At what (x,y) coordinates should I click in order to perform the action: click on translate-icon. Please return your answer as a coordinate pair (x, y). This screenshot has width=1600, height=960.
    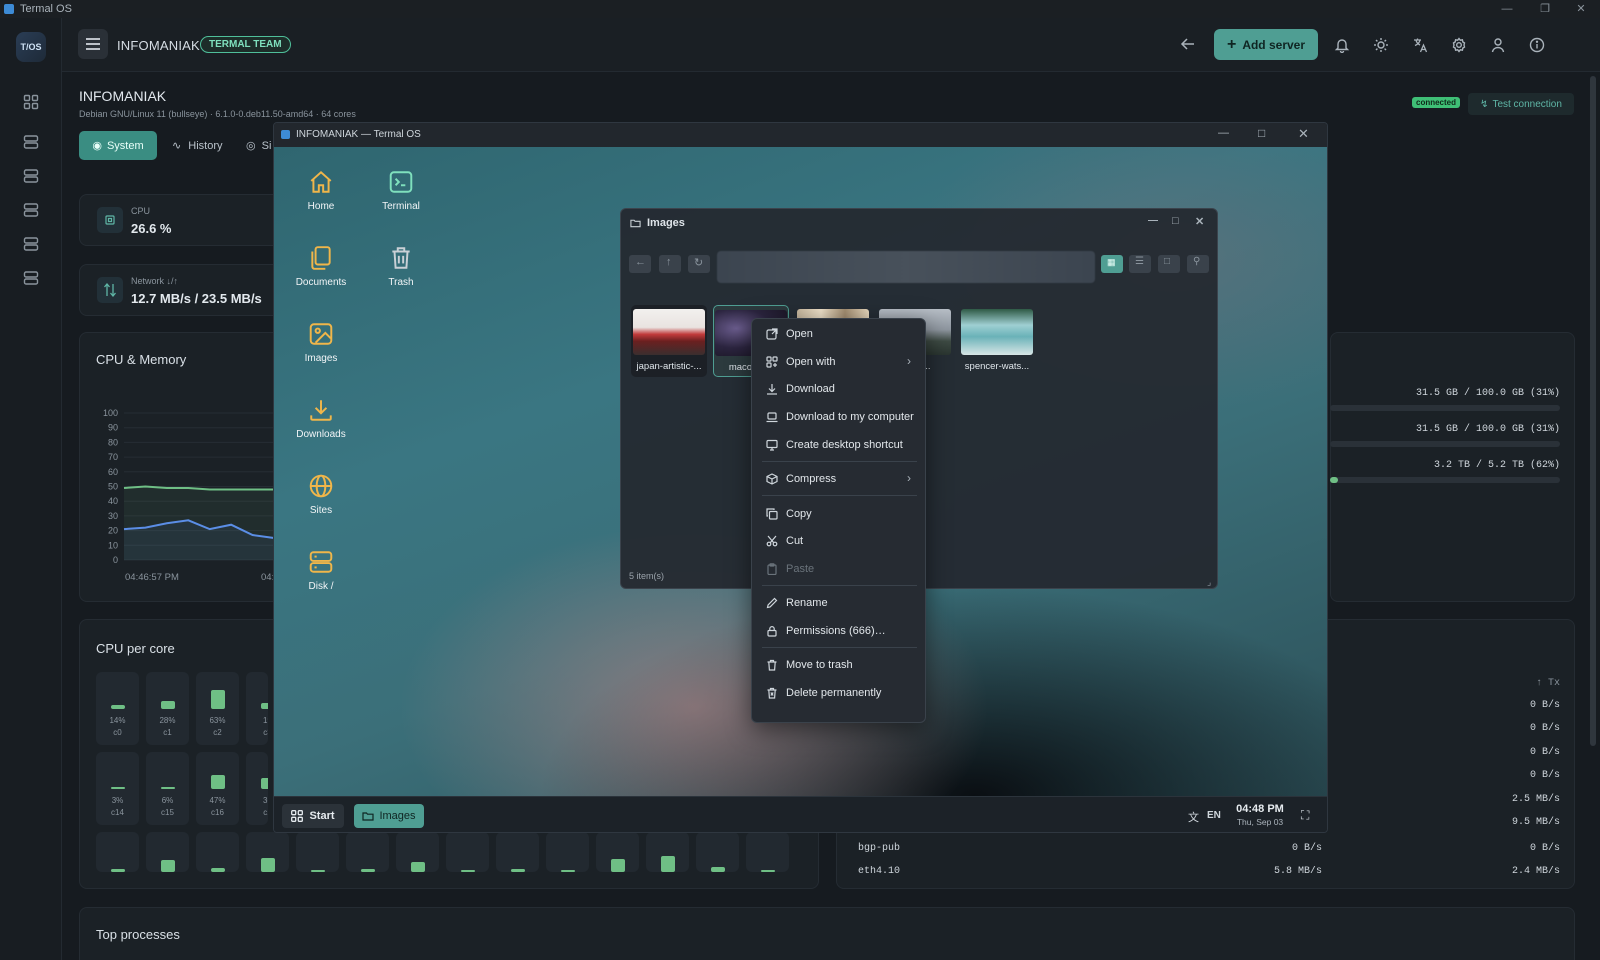
    Looking at the image, I should click on (1420, 45).